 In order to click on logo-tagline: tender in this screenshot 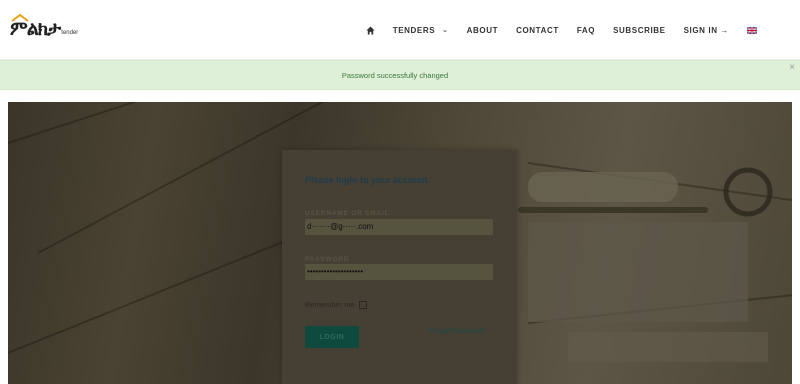, I will do `click(70, 33)`.